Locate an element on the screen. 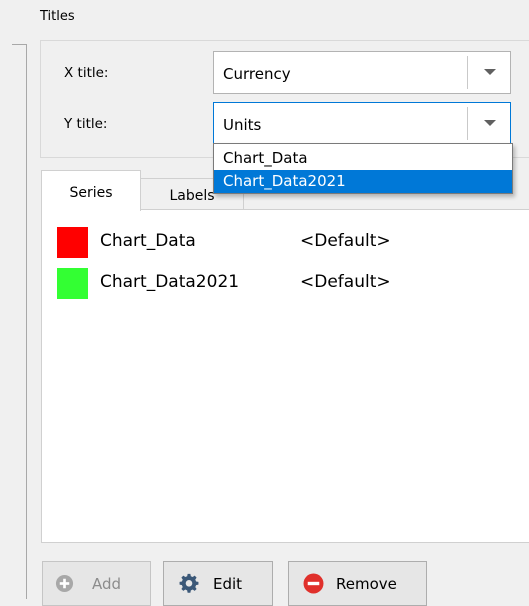  add-button-label: Add is located at coordinates (107, 584).